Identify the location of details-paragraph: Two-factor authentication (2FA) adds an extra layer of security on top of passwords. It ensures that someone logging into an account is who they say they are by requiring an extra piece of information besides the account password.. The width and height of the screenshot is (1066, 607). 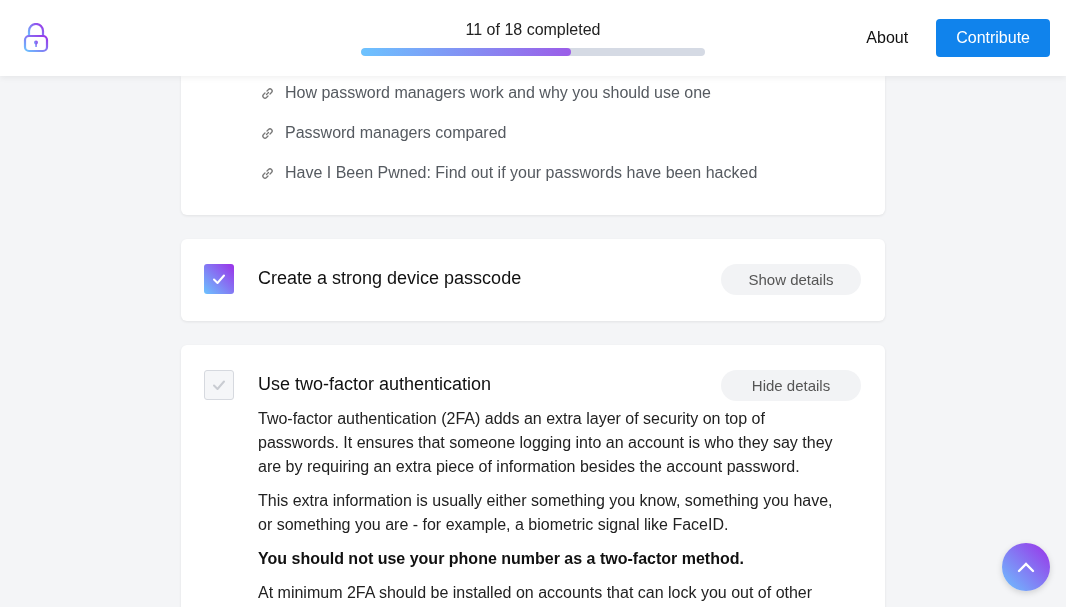
(546, 443).